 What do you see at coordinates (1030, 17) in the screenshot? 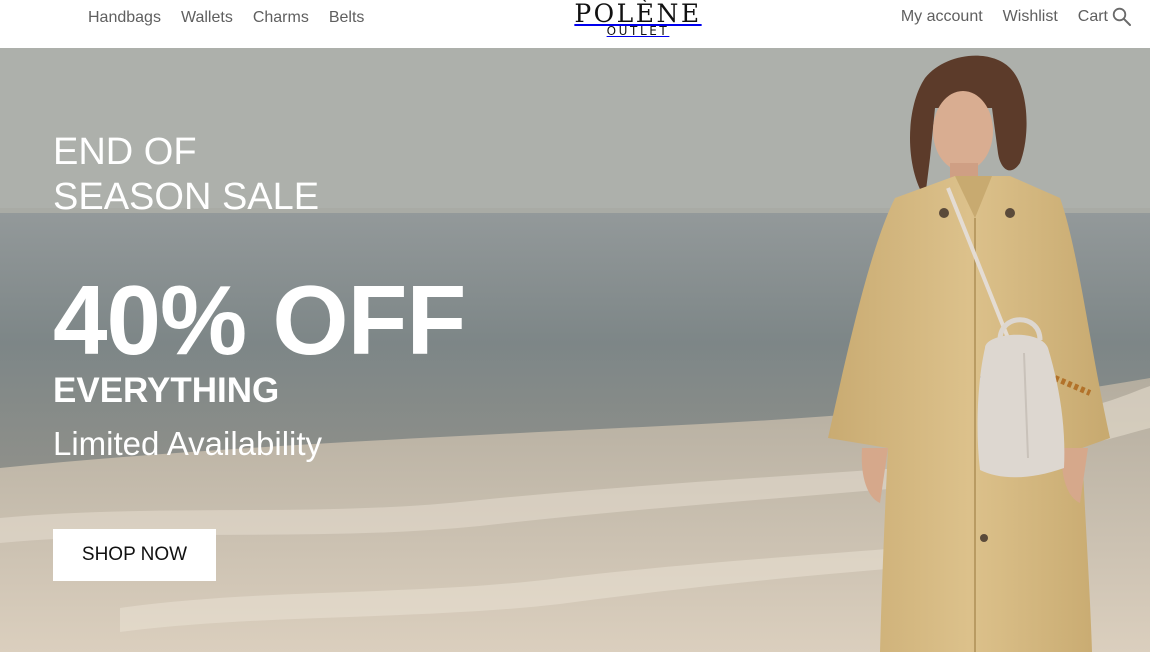
I see `wishlist-link: Wishlist` at bounding box center [1030, 17].